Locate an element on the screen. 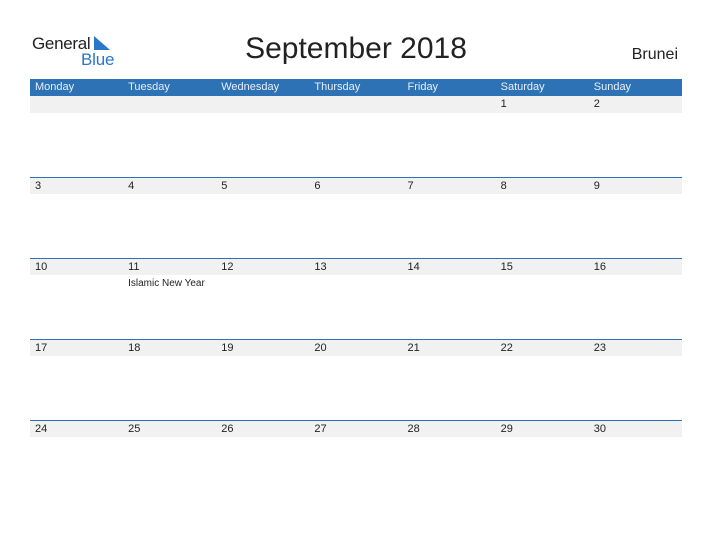 This screenshot has height=550, width=712. calendar-week: 3 4 5 6 7 8 9 is located at coordinates (356, 217).